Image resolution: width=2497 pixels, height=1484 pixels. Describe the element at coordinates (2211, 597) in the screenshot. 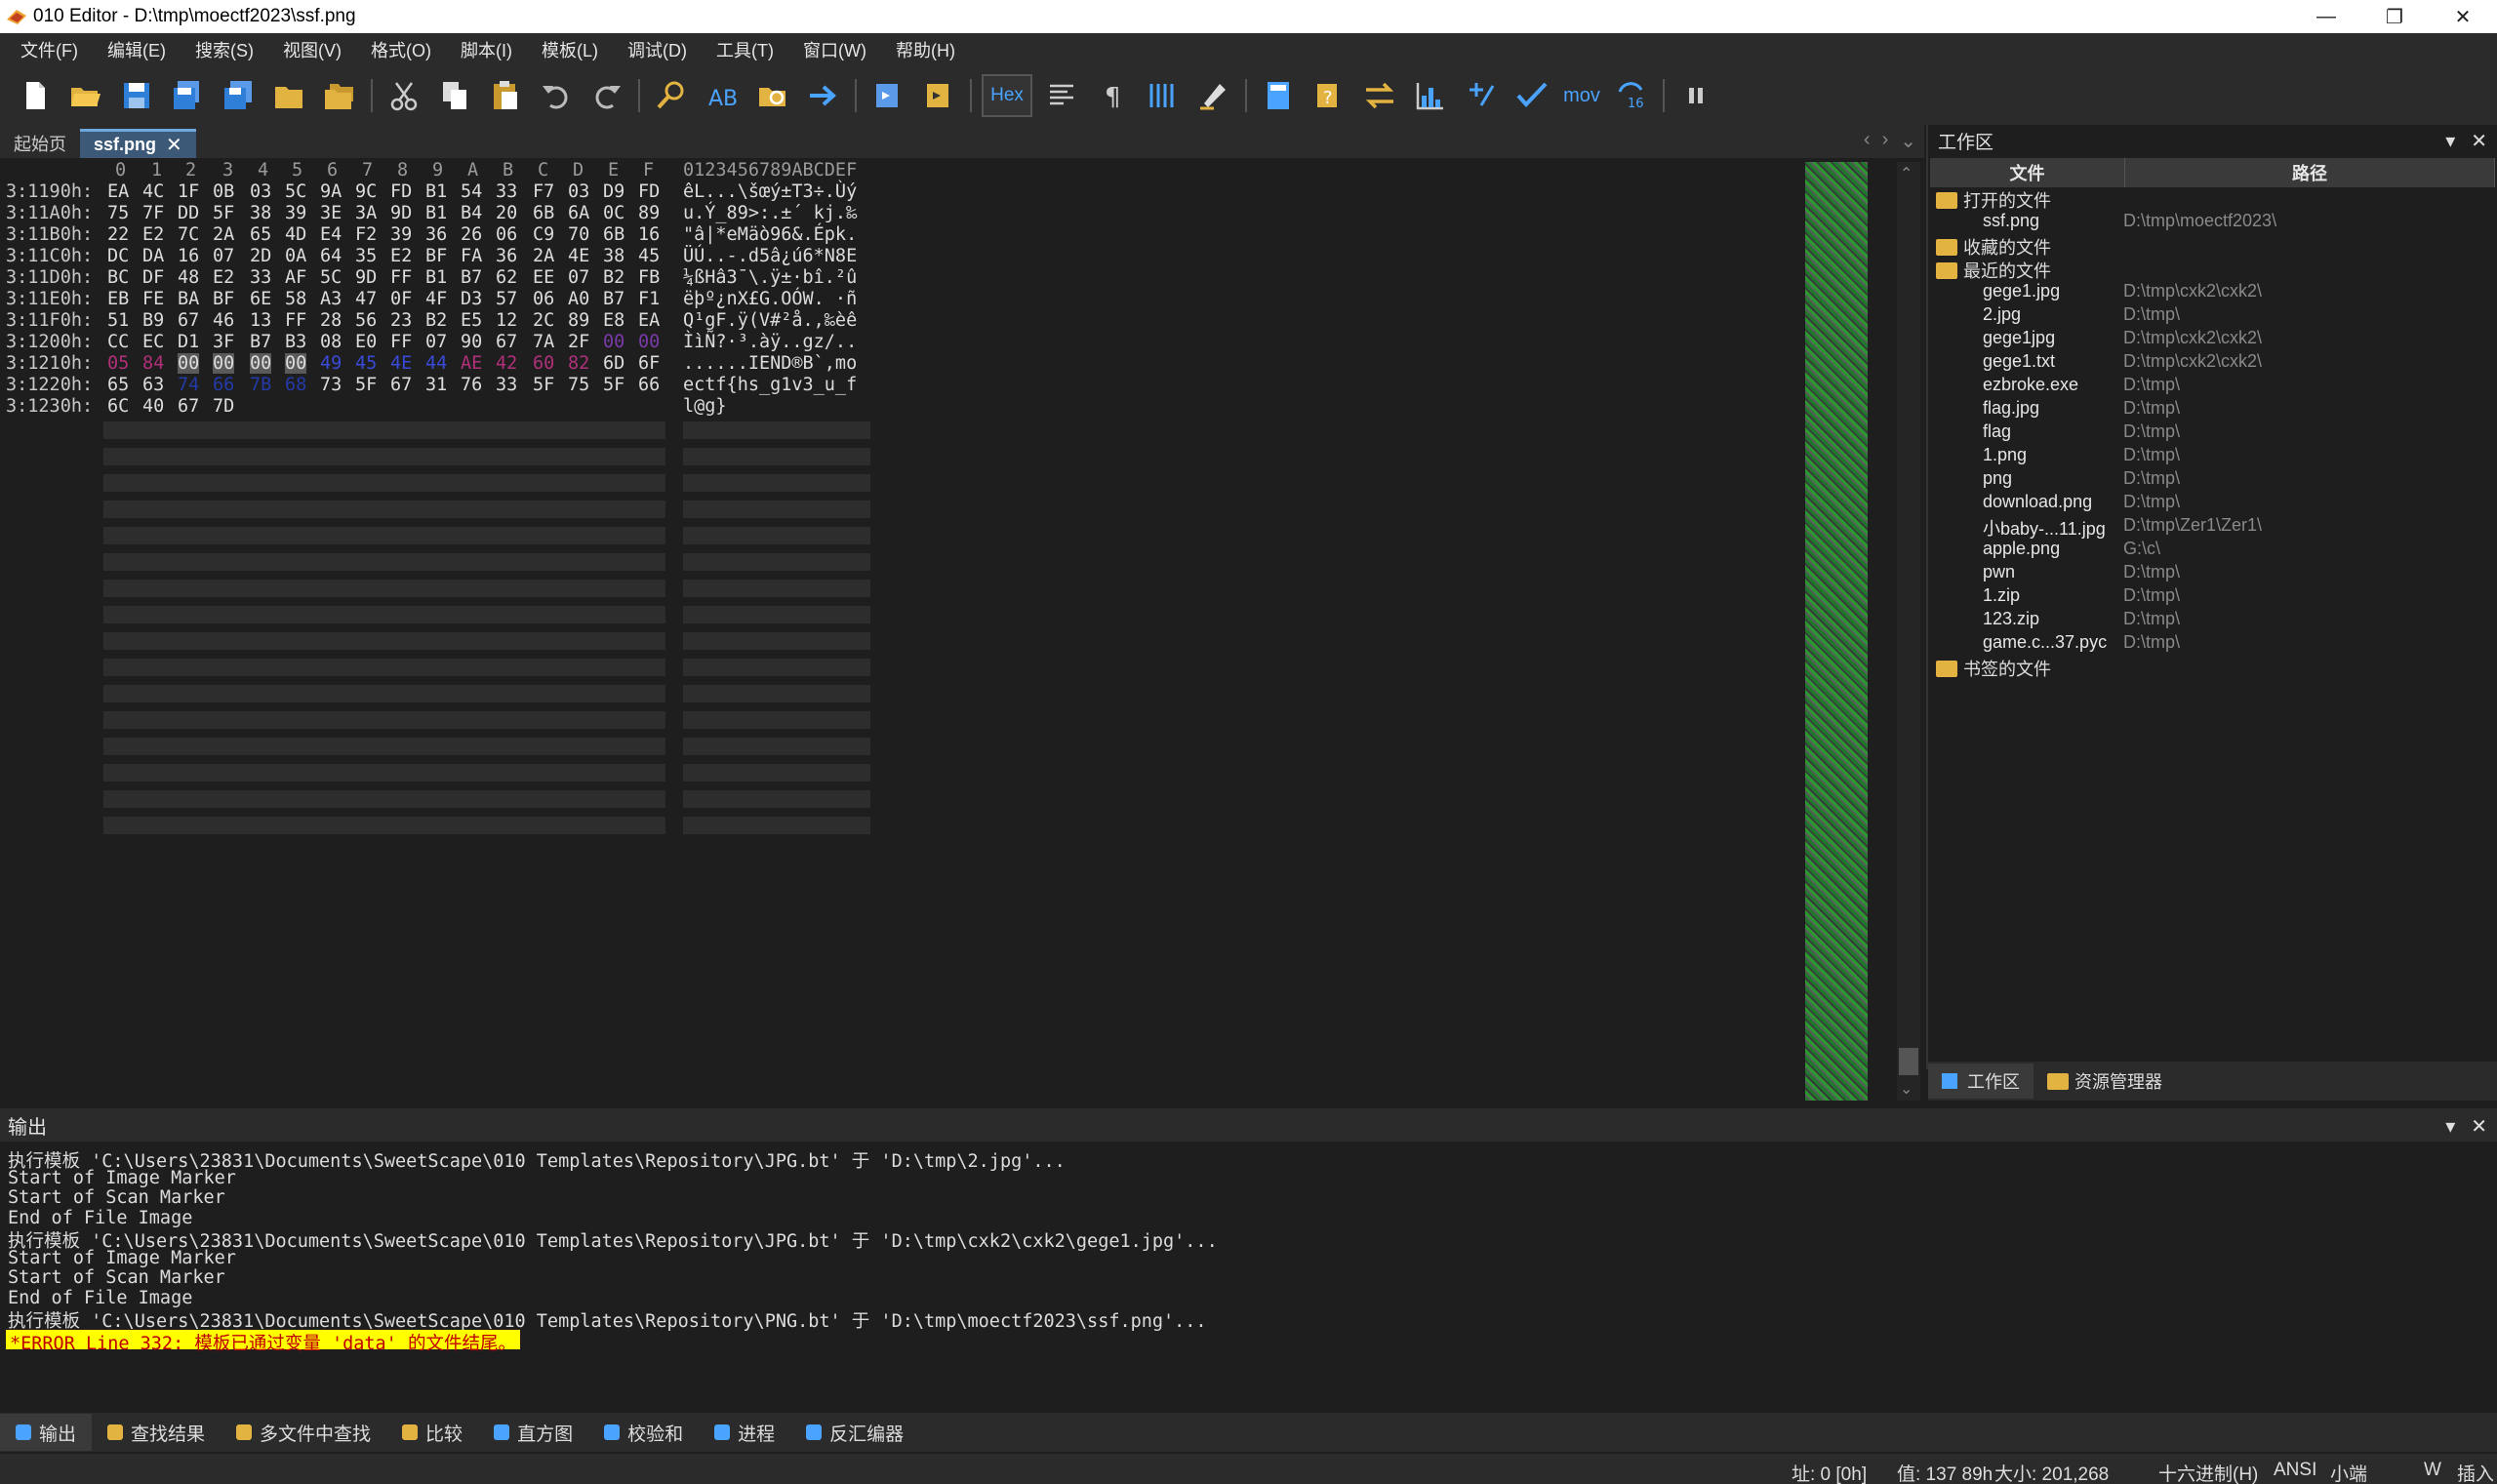

I see `recent-file-item: 1.zip D:\tmp\` at that location.